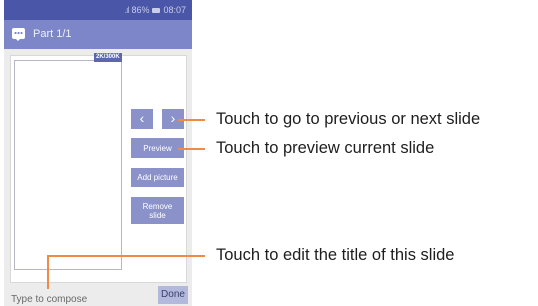  What do you see at coordinates (126, 10) in the screenshot?
I see `signal-icon: .ıl` at bounding box center [126, 10].